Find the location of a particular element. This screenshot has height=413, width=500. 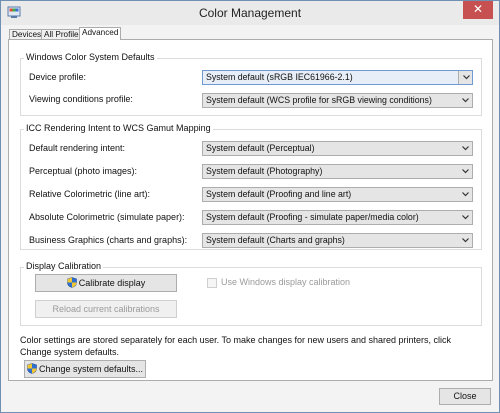

absolute-colorimetric-label: Absolute Colorimetric (simulate paper): is located at coordinates (107, 217).